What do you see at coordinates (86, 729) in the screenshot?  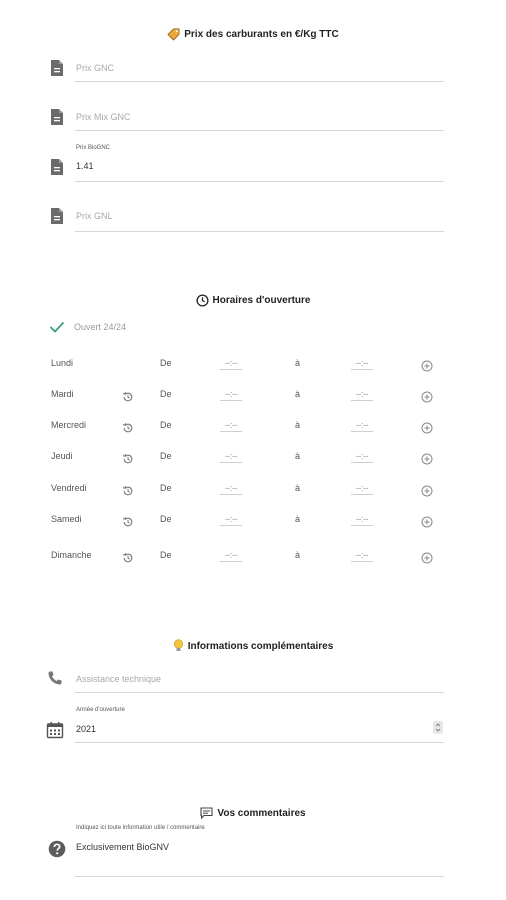 I see `year-input: 2021` at bounding box center [86, 729].